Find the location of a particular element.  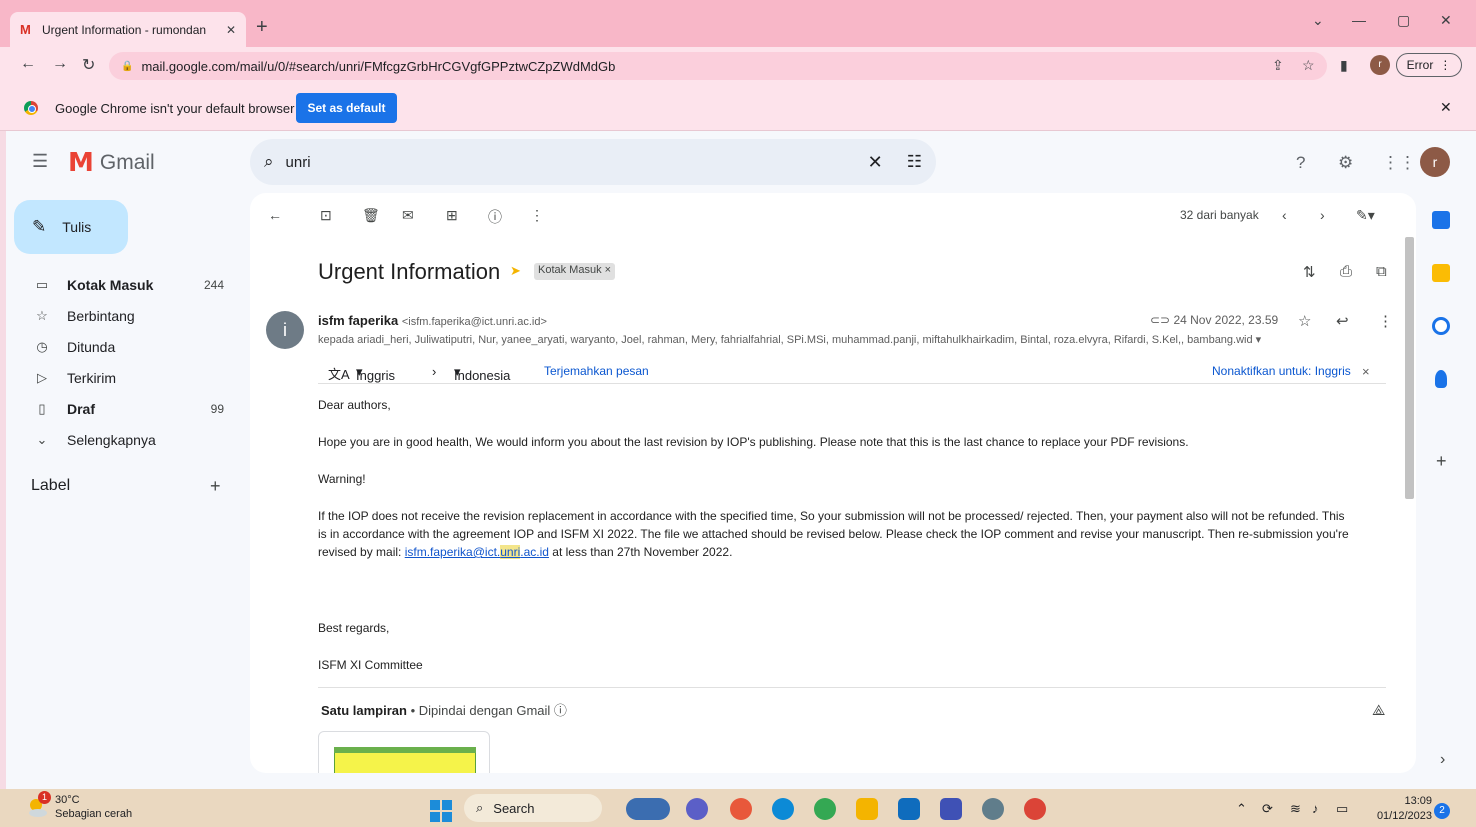

add-to-drive-icon: ⟁ is located at coordinates (1378, 710).